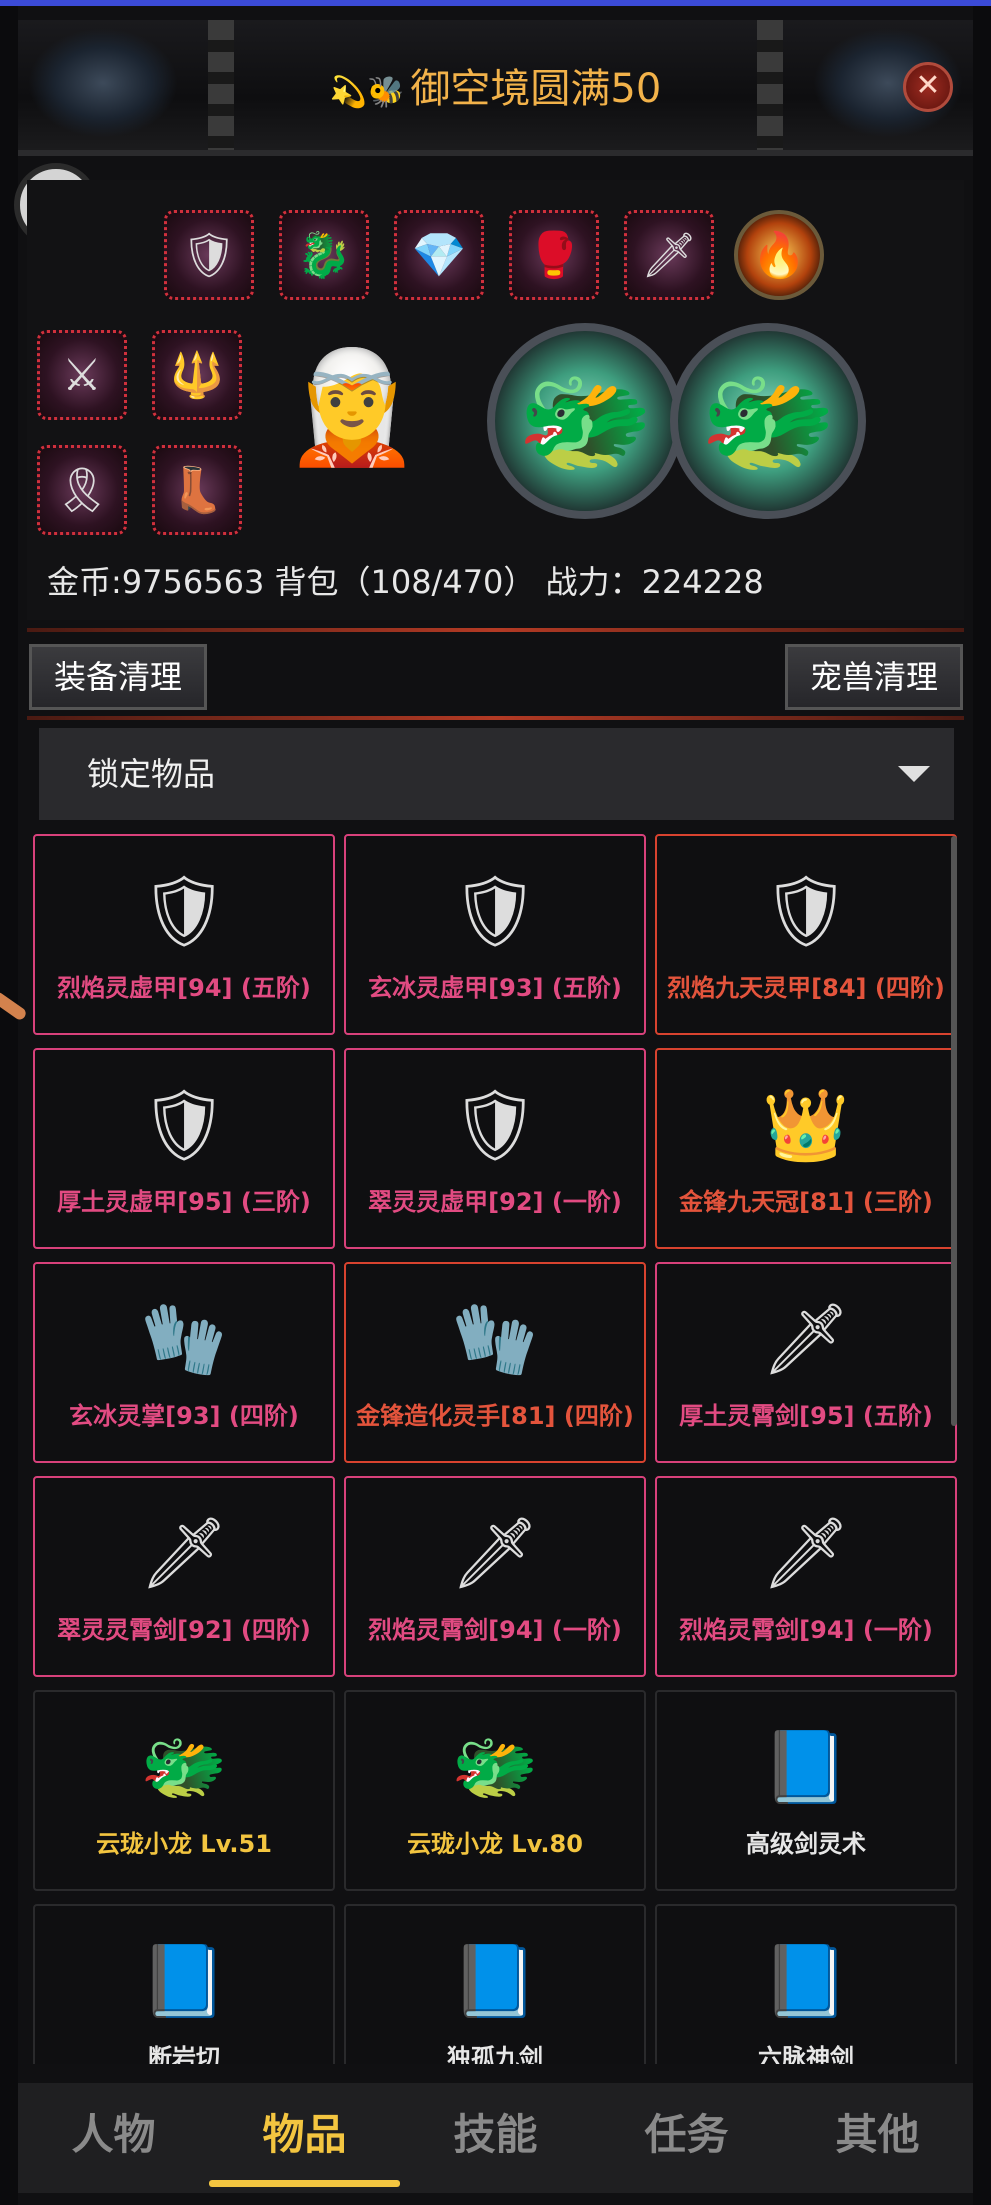 This screenshot has height=2205, width=991. I want to click on inventory-item-name: 金锋九天冠[81] (三阶), so click(806, 1202).